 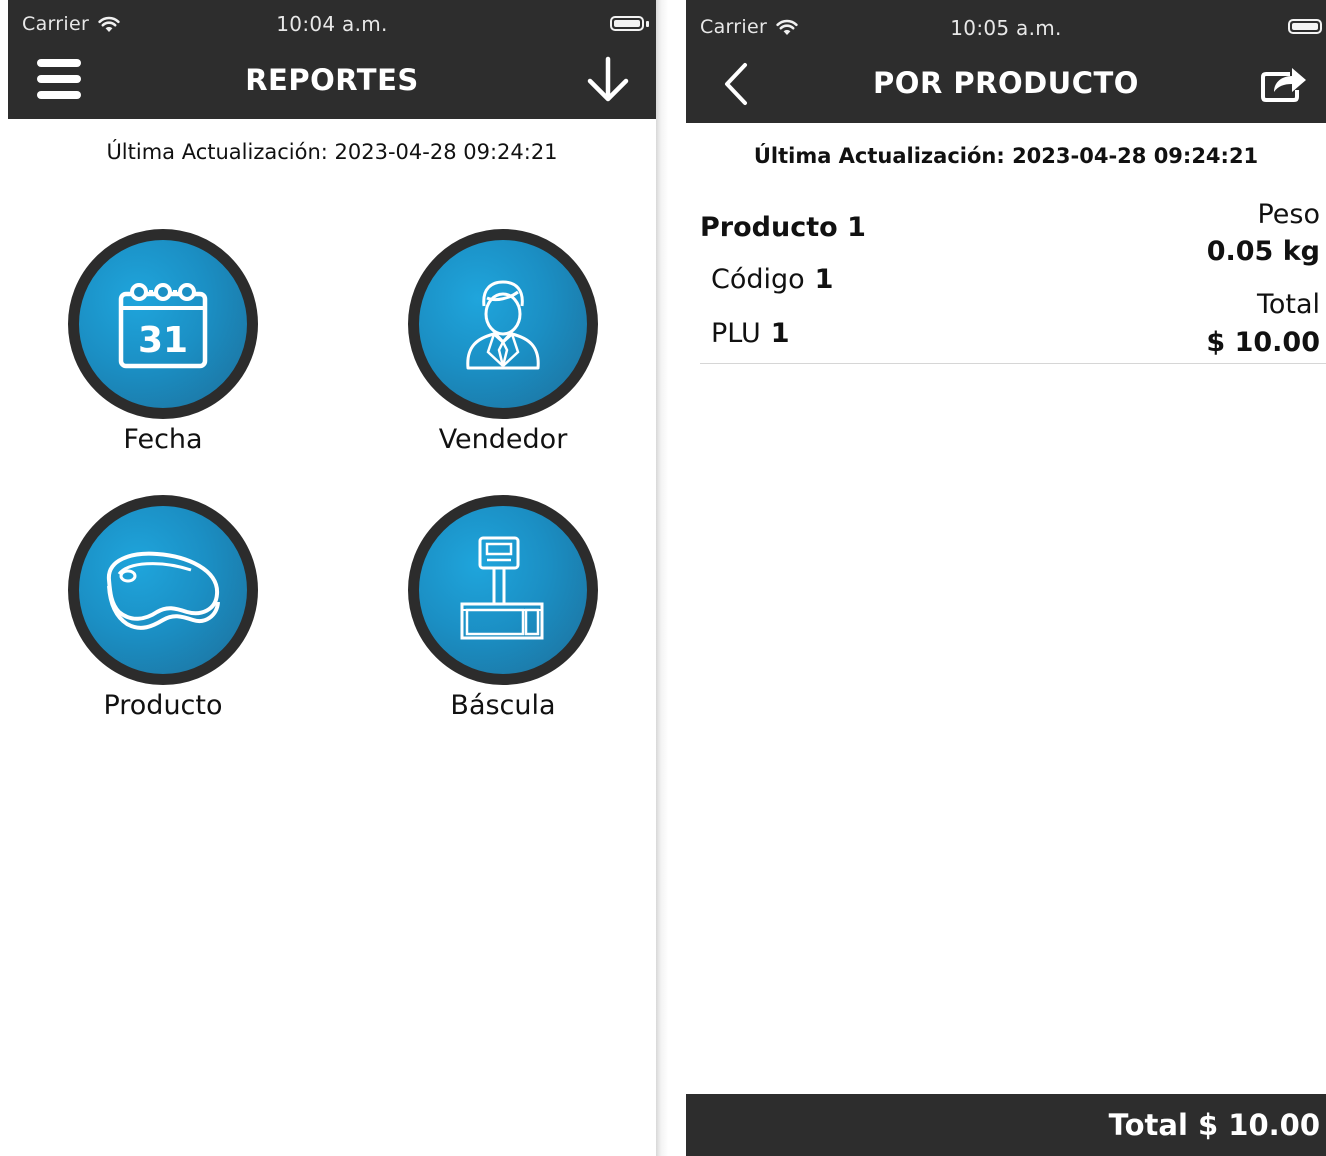 I want to click on plu-label: PLU, so click(x=736, y=333).